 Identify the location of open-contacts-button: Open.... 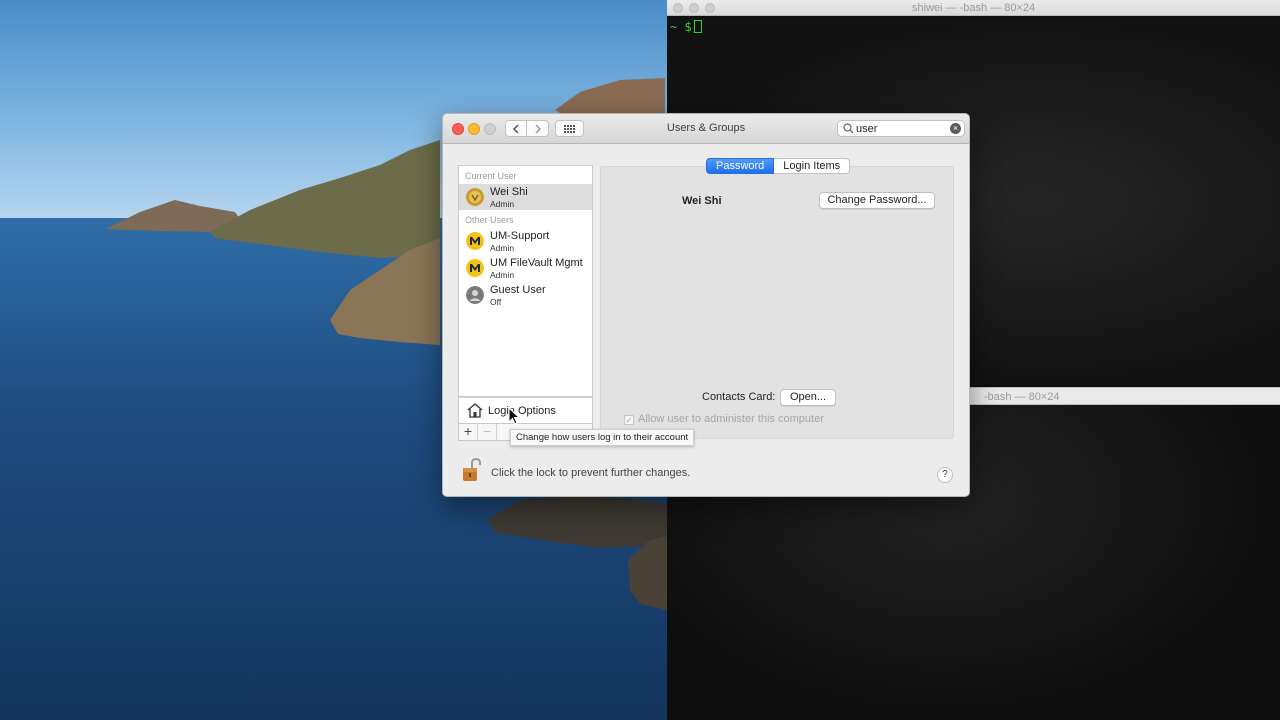
(808, 397).